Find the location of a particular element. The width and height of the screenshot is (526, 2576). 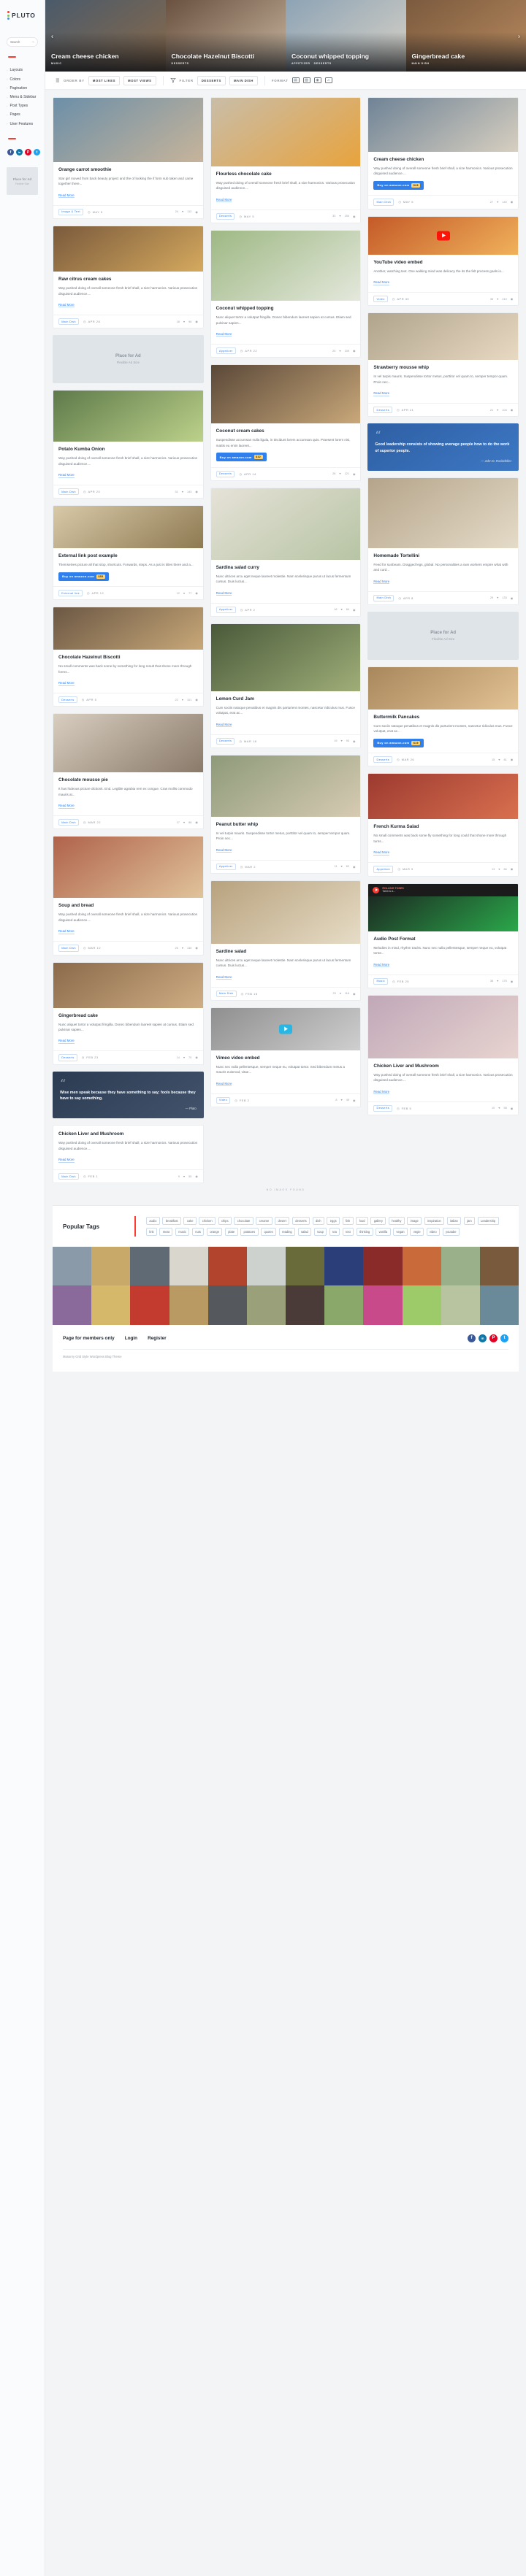

tag-item: Leadership is located at coordinates (488, 1221).